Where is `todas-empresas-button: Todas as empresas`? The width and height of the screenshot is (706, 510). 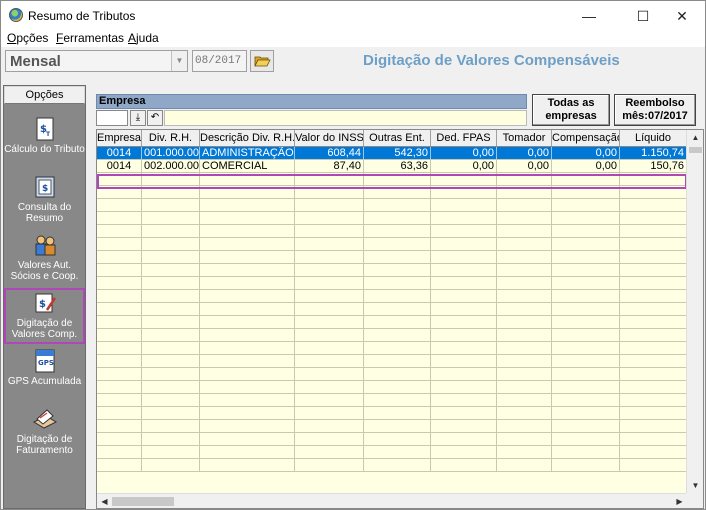
todas-empresas-button: Todas as empresas is located at coordinates (571, 110).